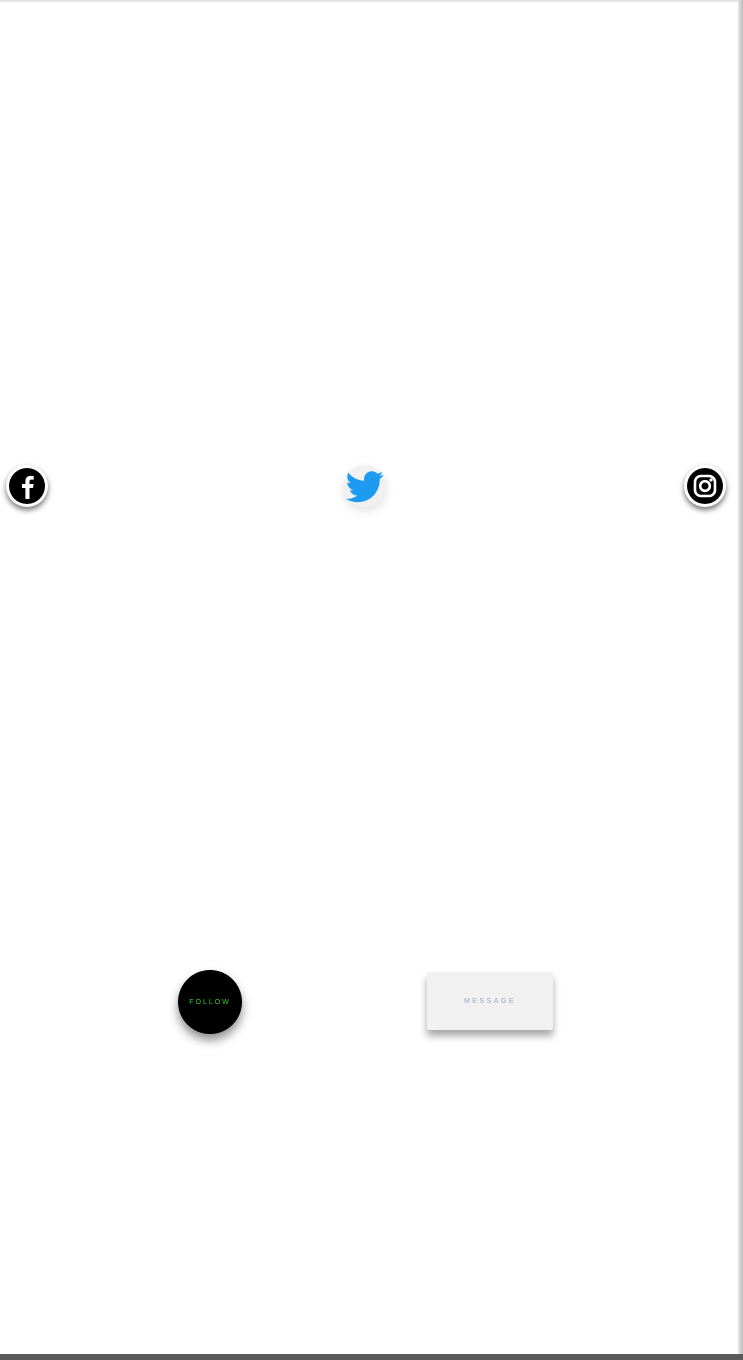  What do you see at coordinates (371, 1) in the screenshot?
I see `top-edge` at bounding box center [371, 1].